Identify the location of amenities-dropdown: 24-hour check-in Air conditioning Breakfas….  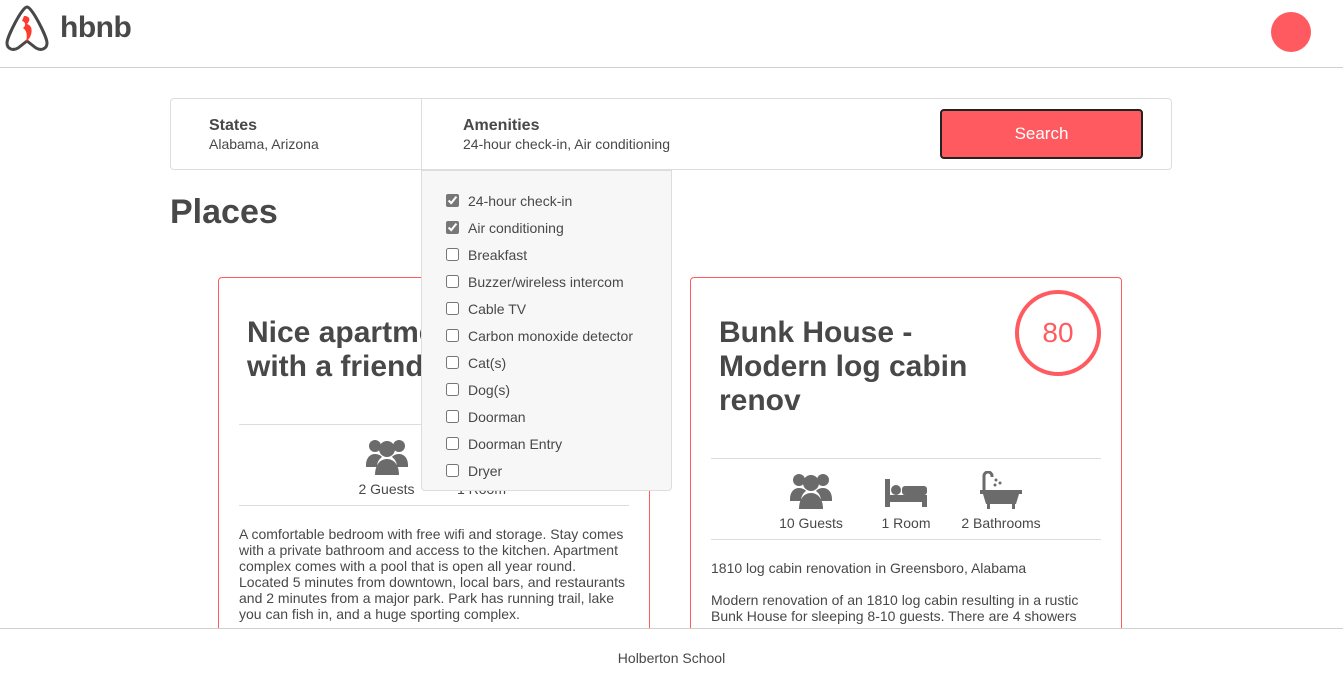
(546, 330).